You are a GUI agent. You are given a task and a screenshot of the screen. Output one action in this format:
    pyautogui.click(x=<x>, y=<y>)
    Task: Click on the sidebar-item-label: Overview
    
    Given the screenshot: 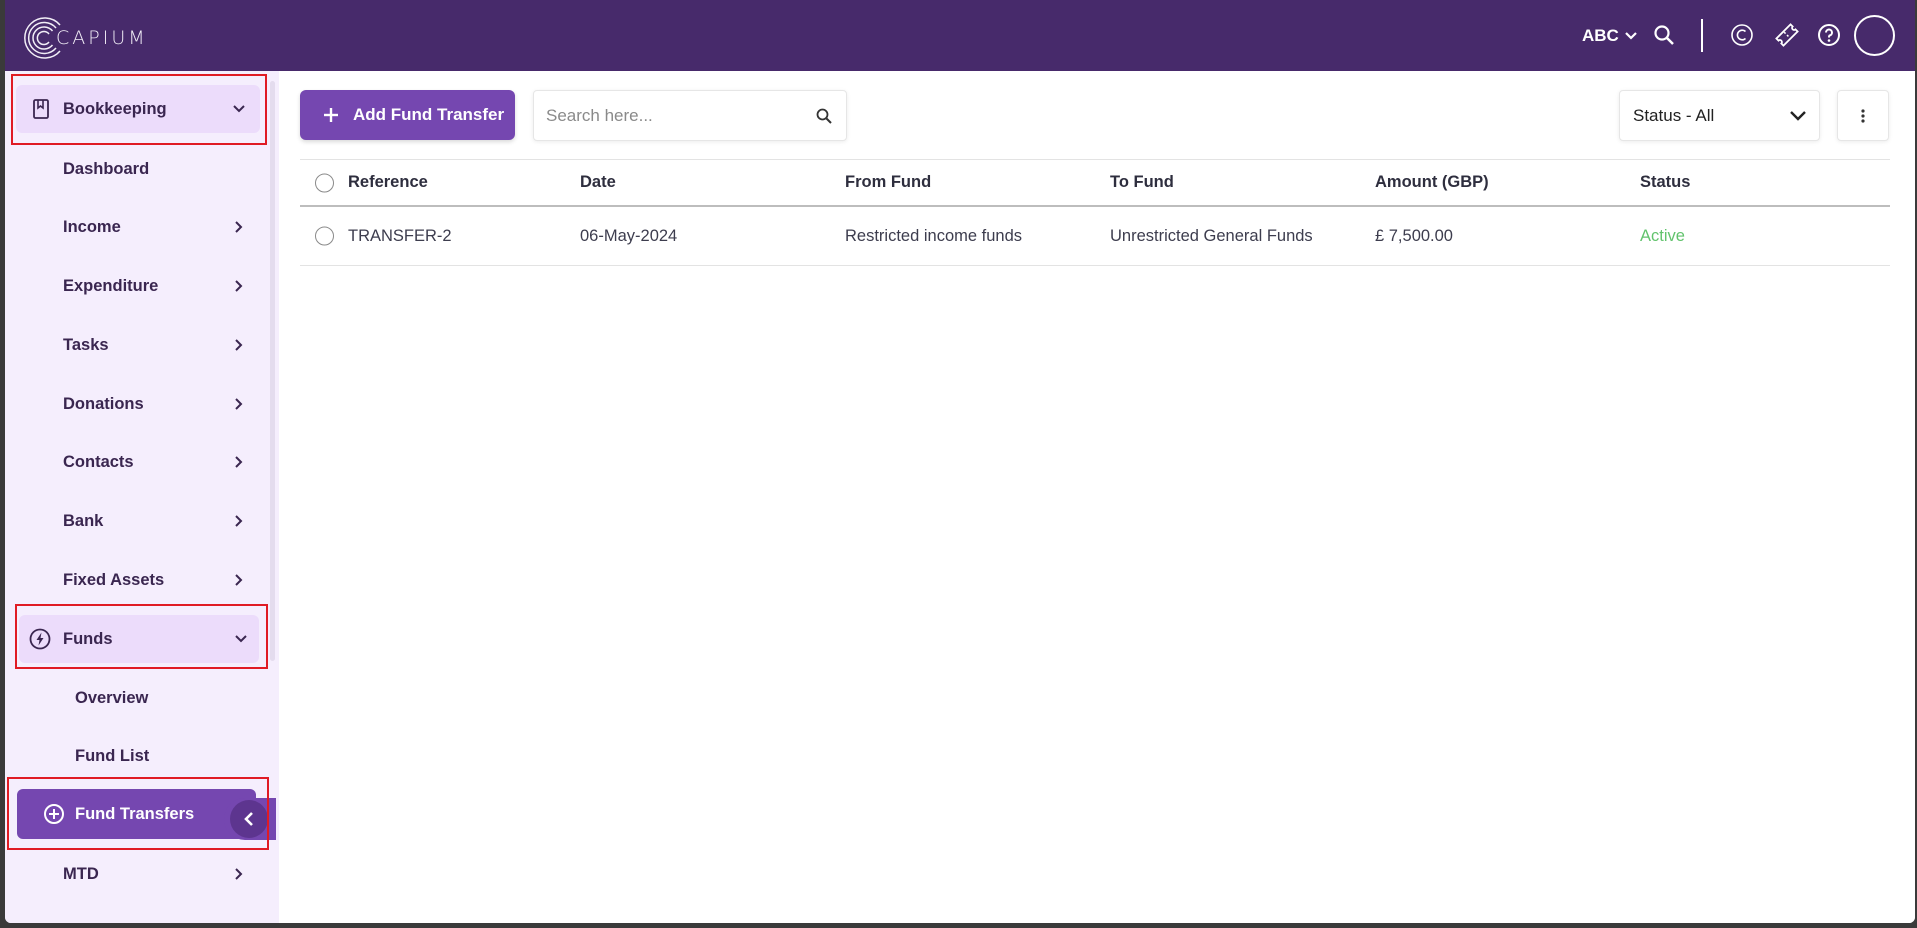 What is the action you would take?
    pyautogui.click(x=112, y=697)
    